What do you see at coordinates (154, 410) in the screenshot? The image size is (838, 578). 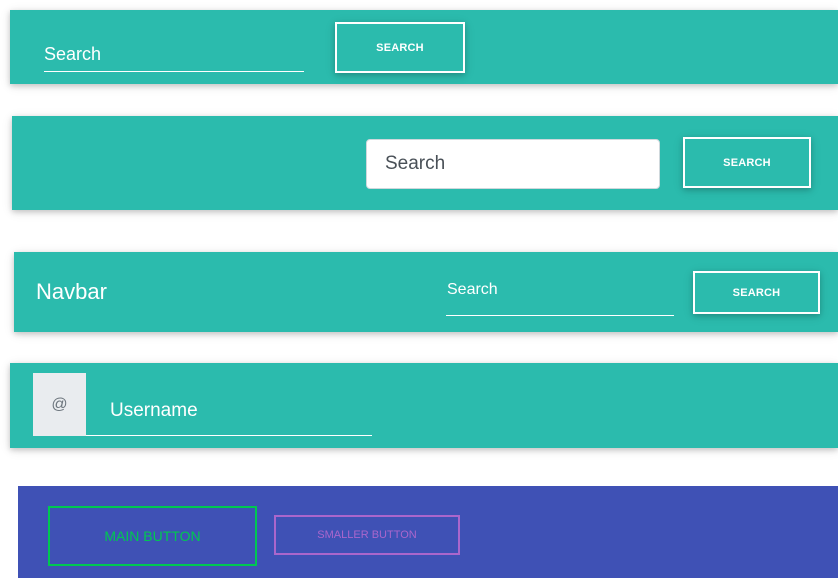 I see `username-input-placeholder: Username` at bounding box center [154, 410].